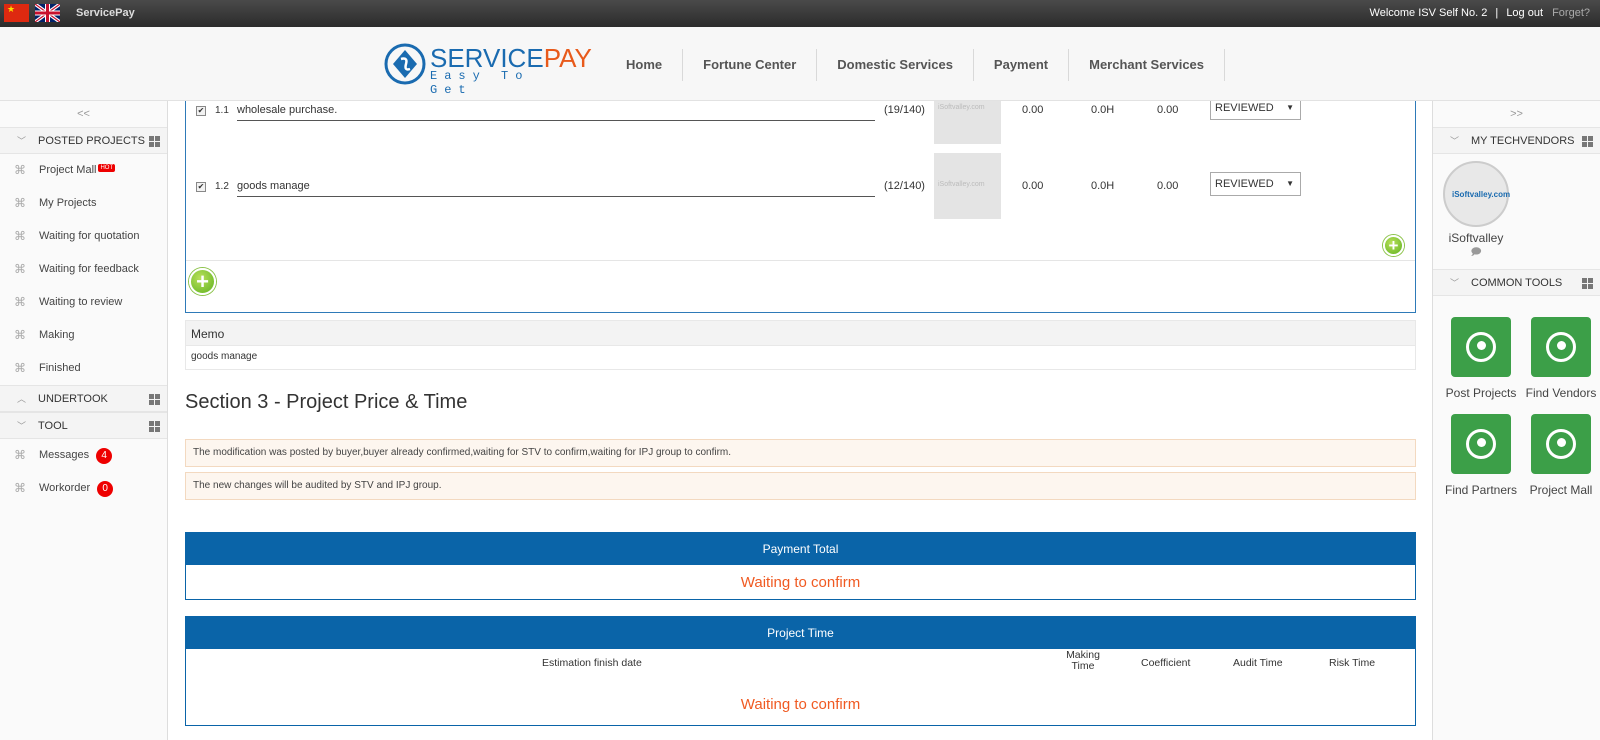 The width and height of the screenshot is (1600, 740). Describe the element at coordinates (83, 170) in the screenshot. I see `sidebar-item-project-mall: ⌘ Project Mall HOT` at that location.